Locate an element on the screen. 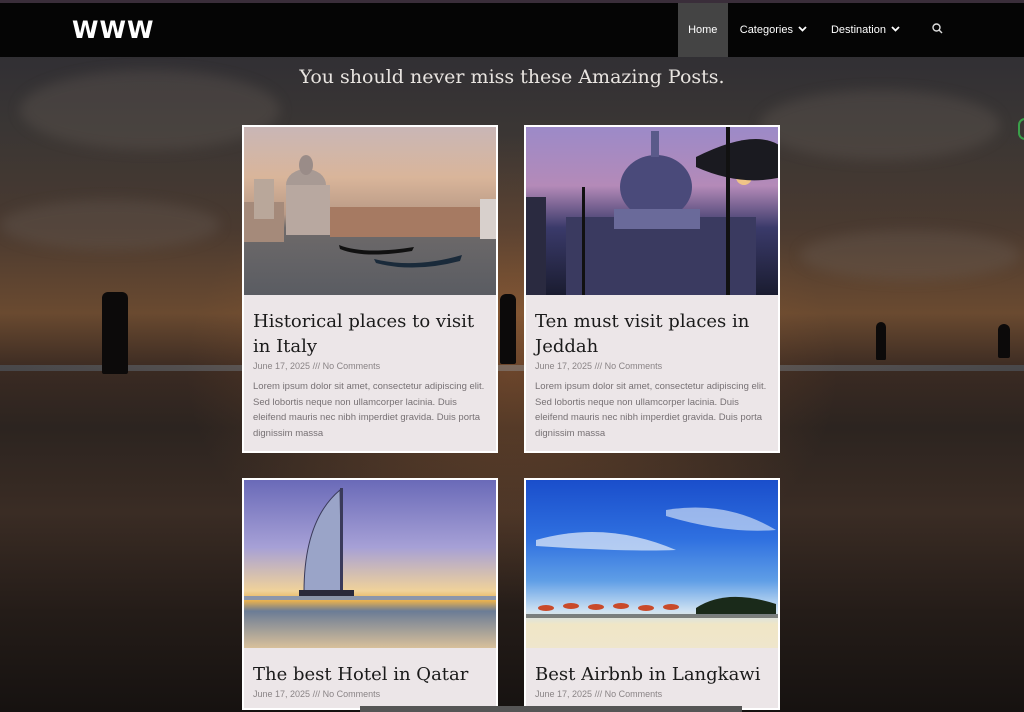 This screenshot has height=712, width=1024. nav-item-label: Categories is located at coordinates (766, 30).